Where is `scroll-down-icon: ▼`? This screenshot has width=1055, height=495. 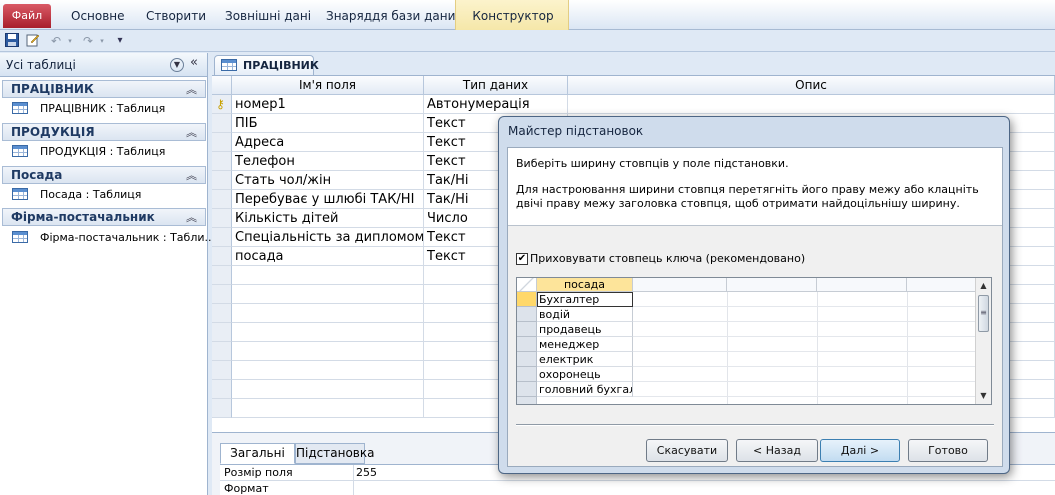 scroll-down-icon: ▼ is located at coordinates (983, 396).